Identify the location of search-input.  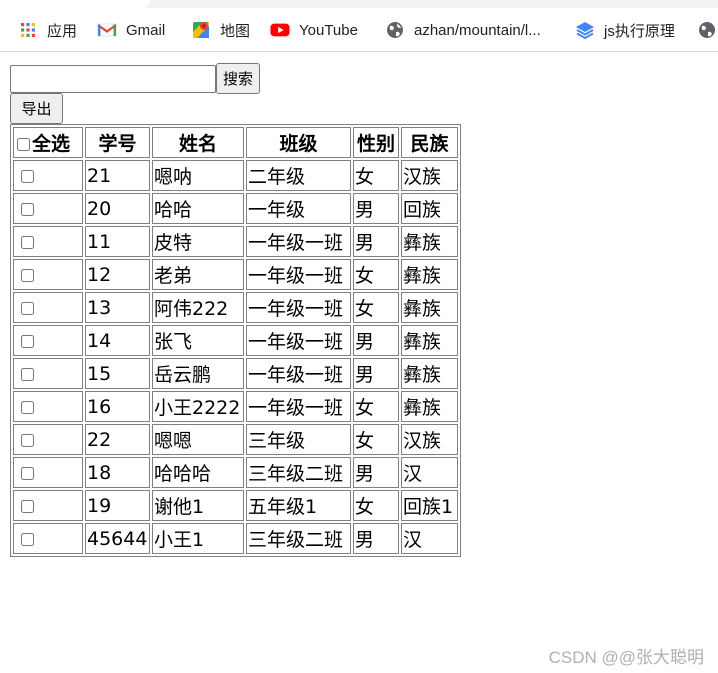
(113, 79).